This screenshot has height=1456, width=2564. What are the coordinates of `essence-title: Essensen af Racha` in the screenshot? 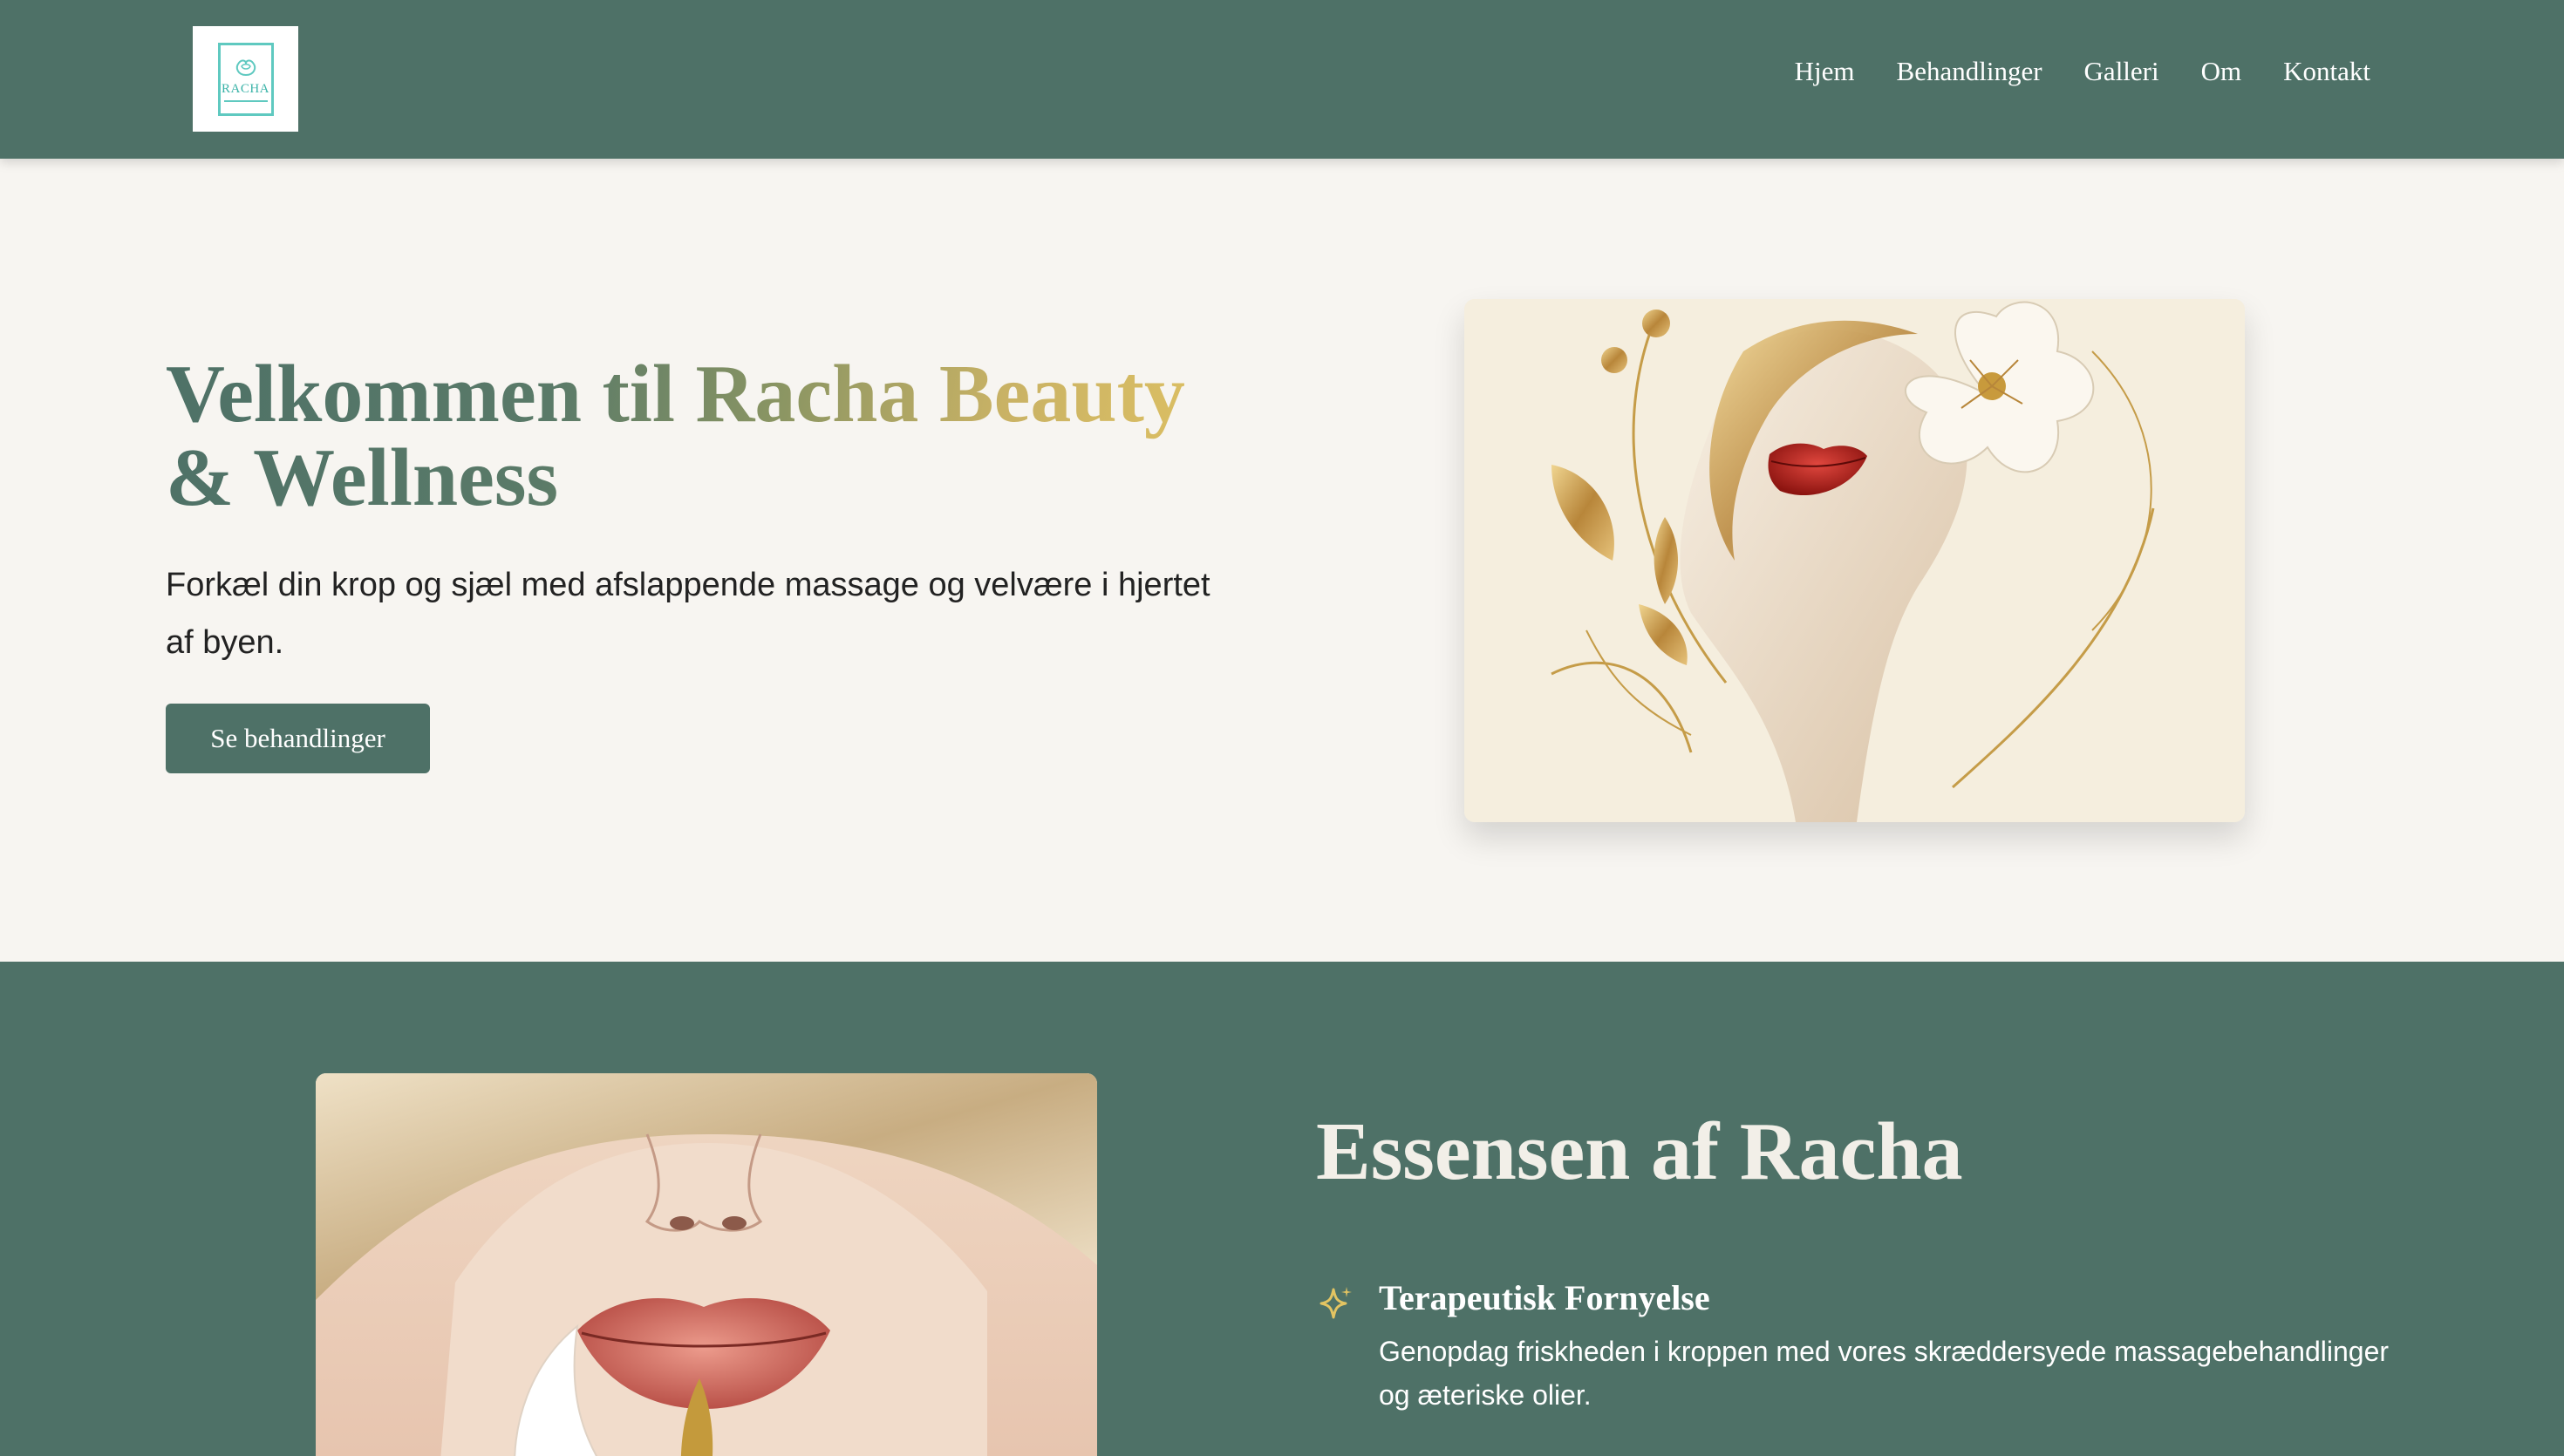 It's located at (1639, 1151).